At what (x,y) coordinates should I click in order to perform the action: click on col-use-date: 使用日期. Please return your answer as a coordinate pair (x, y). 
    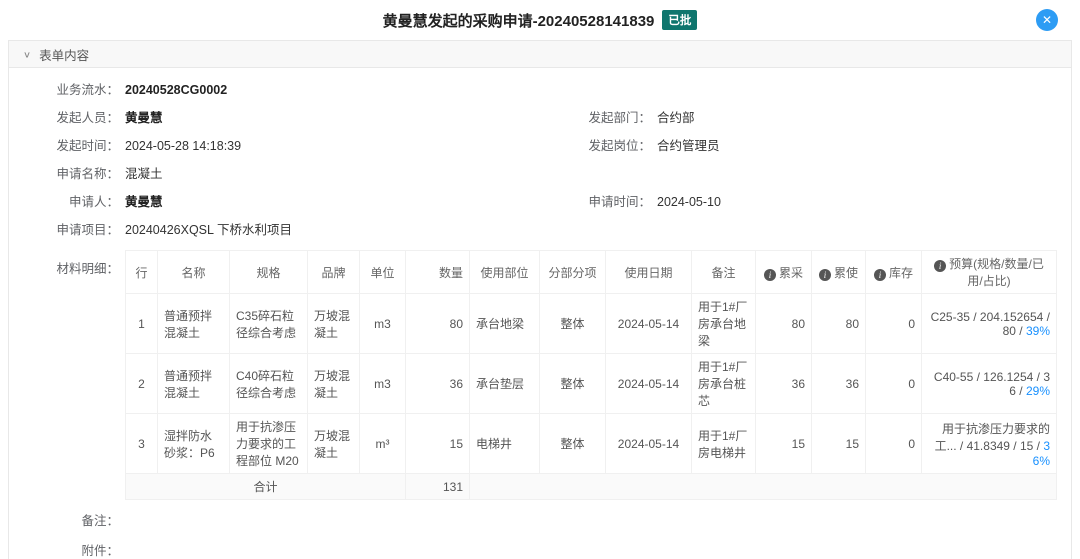
    Looking at the image, I should click on (648, 272).